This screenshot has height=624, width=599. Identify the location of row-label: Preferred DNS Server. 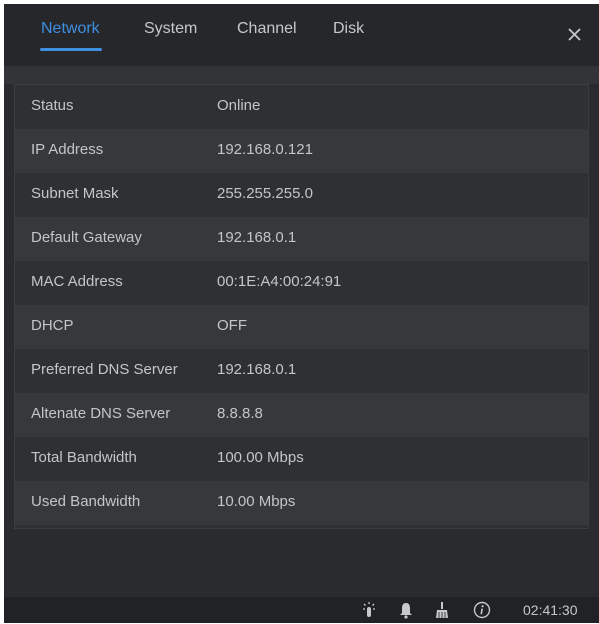
(104, 369).